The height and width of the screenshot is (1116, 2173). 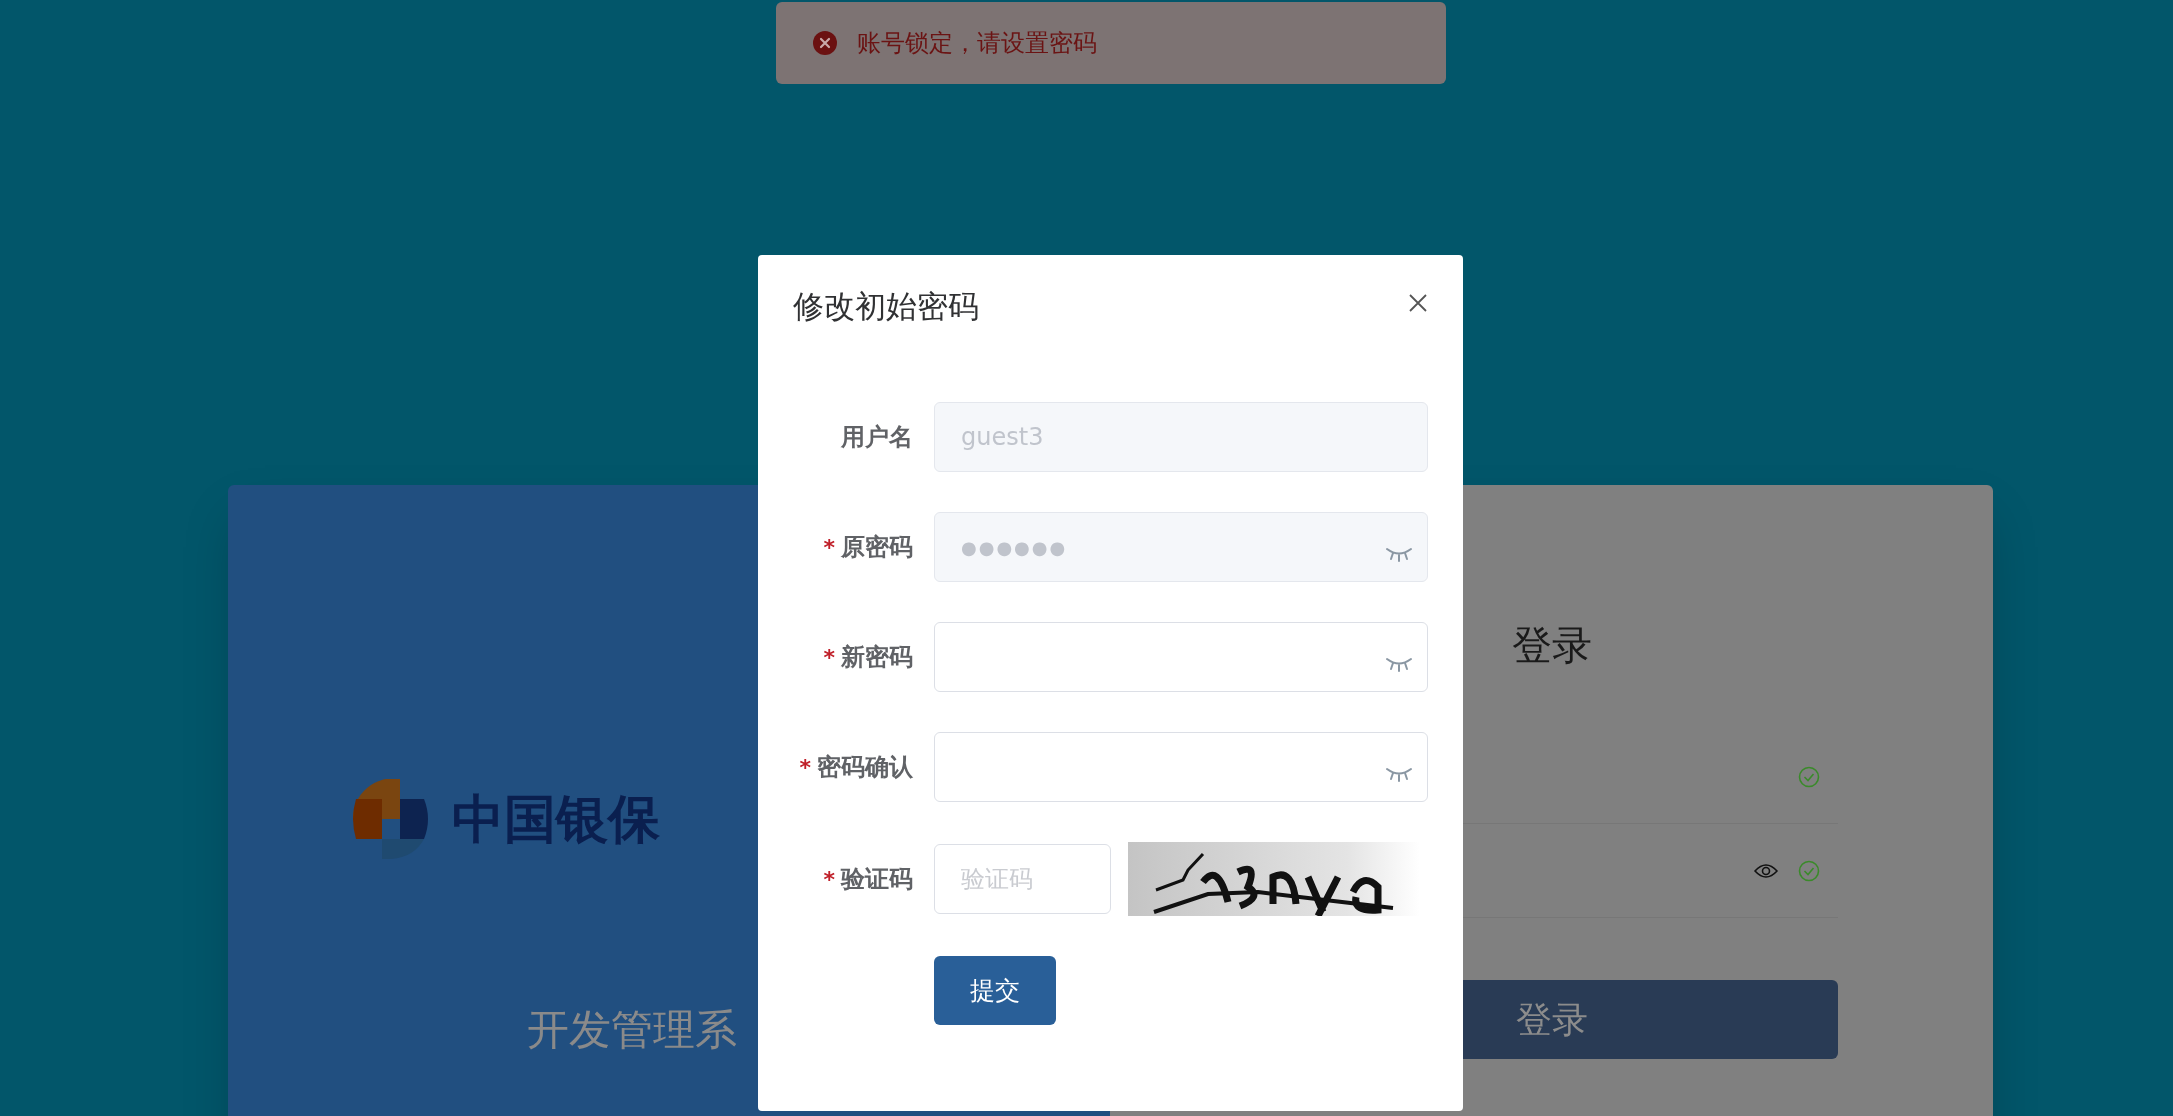 What do you see at coordinates (1418, 303) in the screenshot?
I see `close-icon` at bounding box center [1418, 303].